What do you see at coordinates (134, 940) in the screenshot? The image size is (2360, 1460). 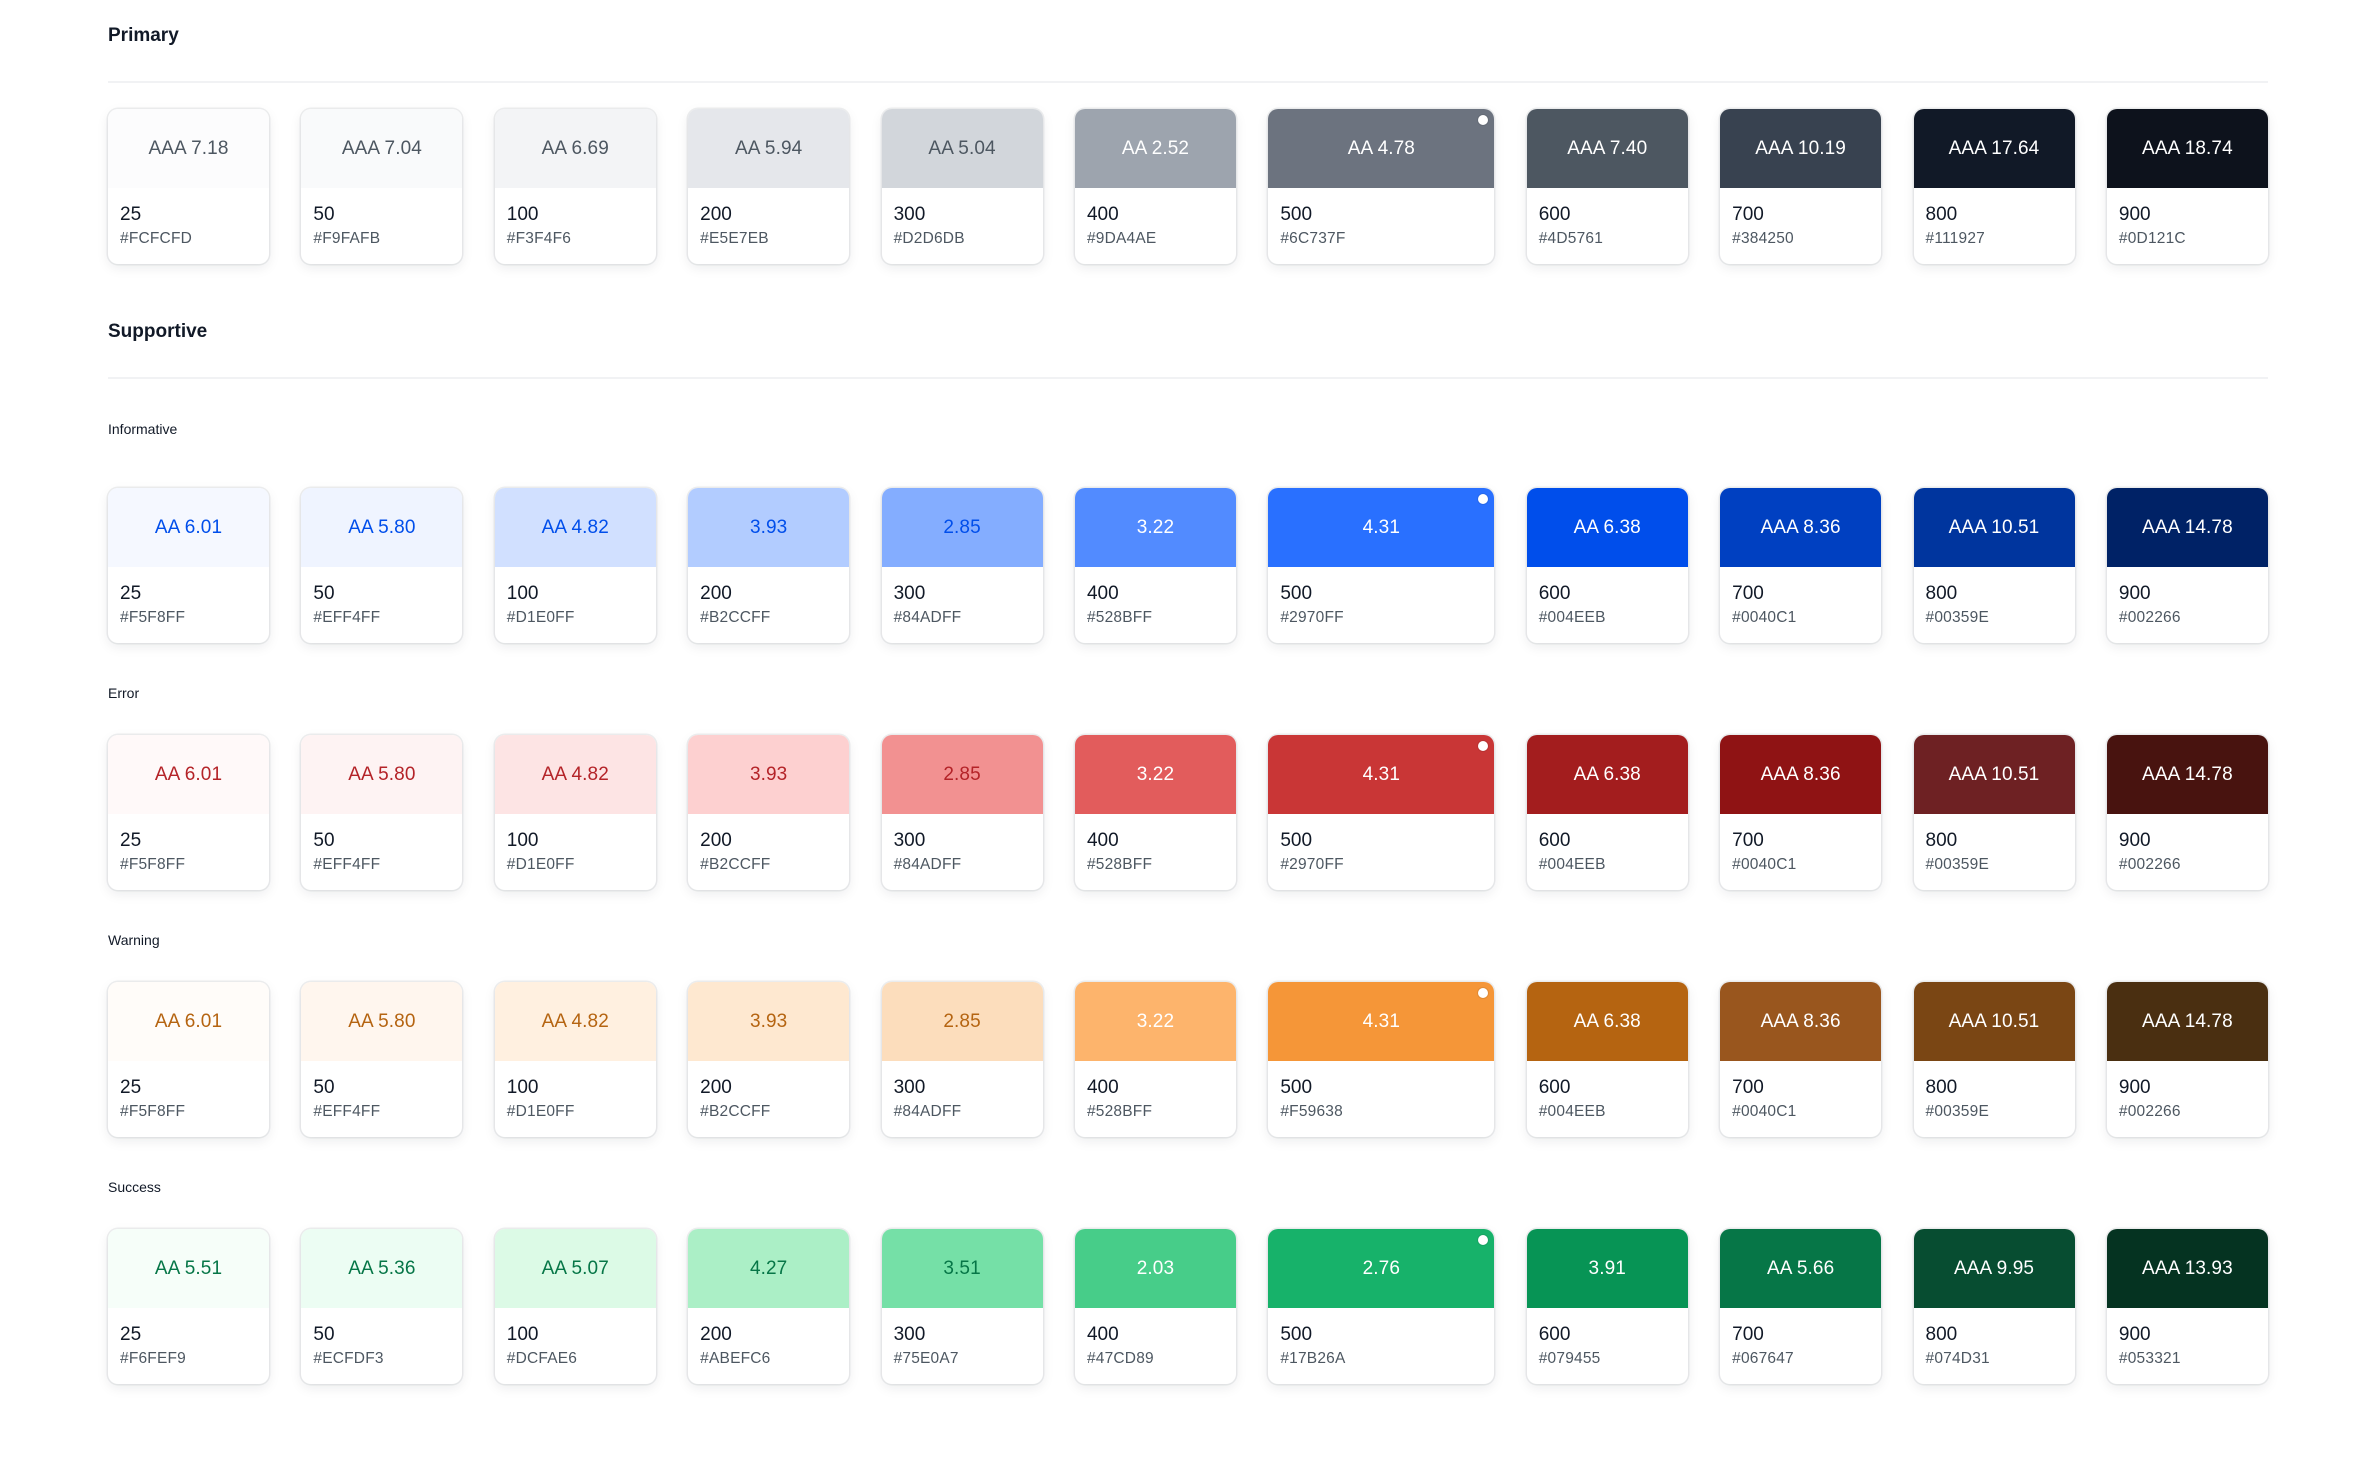 I see `group-label-warning: Warning` at bounding box center [134, 940].